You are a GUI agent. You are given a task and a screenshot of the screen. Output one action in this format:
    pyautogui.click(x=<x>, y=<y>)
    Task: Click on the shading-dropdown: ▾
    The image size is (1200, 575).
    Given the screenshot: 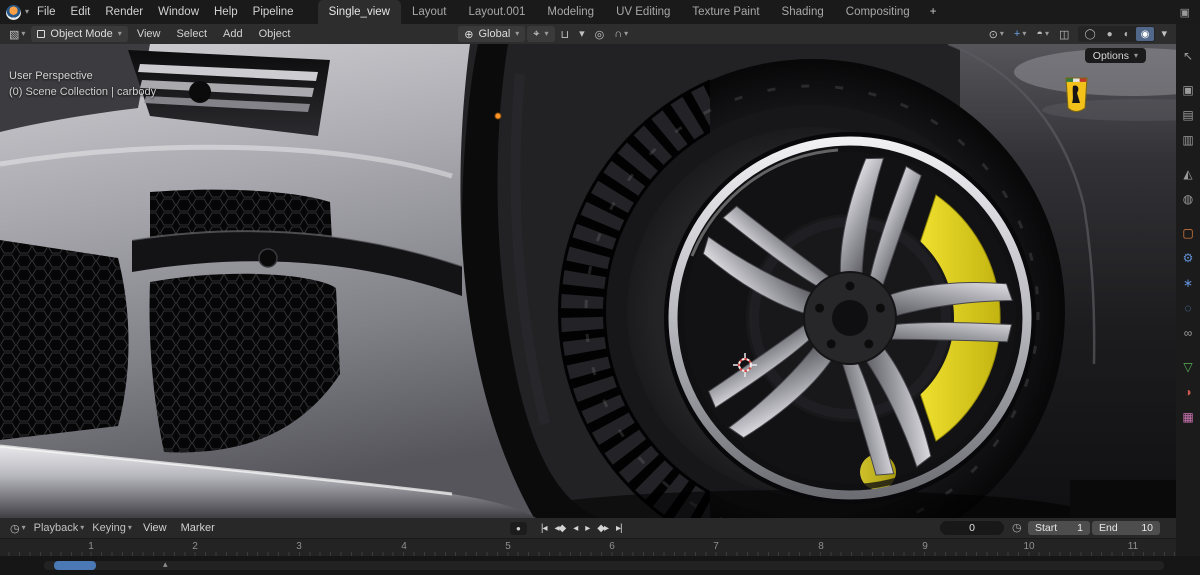 What is the action you would take?
    pyautogui.click(x=1164, y=34)
    